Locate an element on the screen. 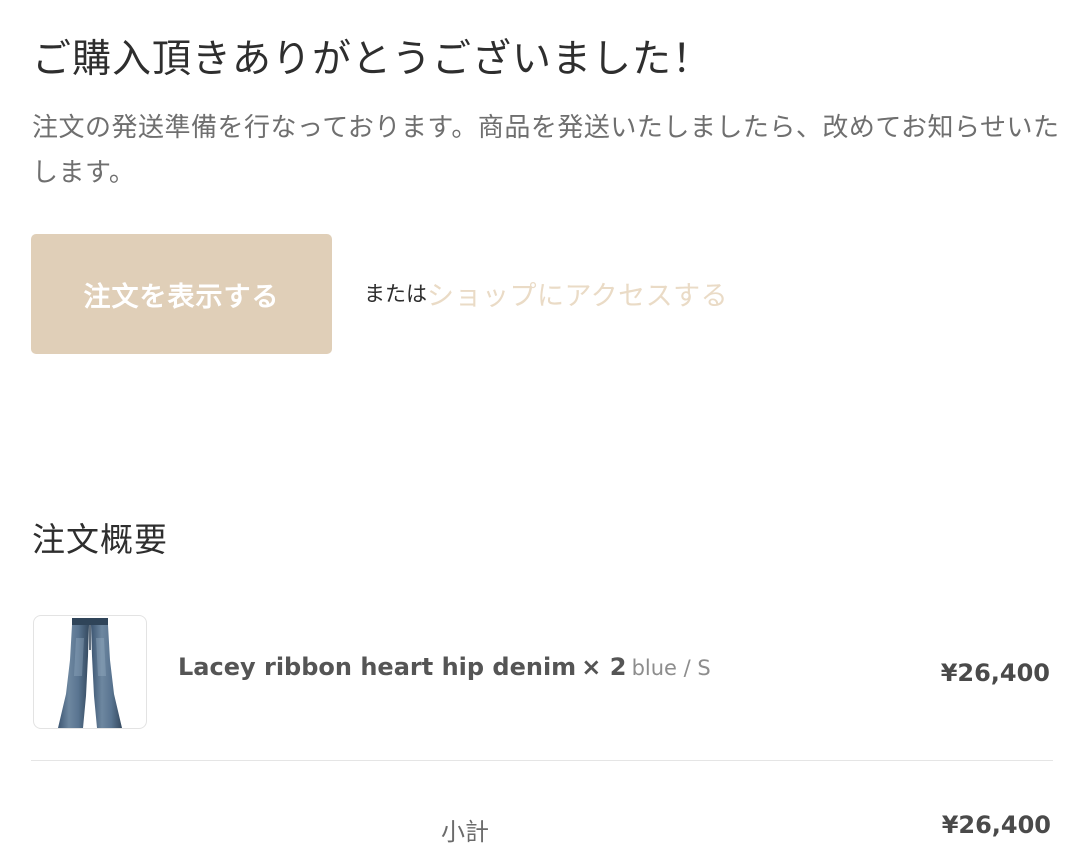  subtotal-label: 小計 is located at coordinates (465, 832).